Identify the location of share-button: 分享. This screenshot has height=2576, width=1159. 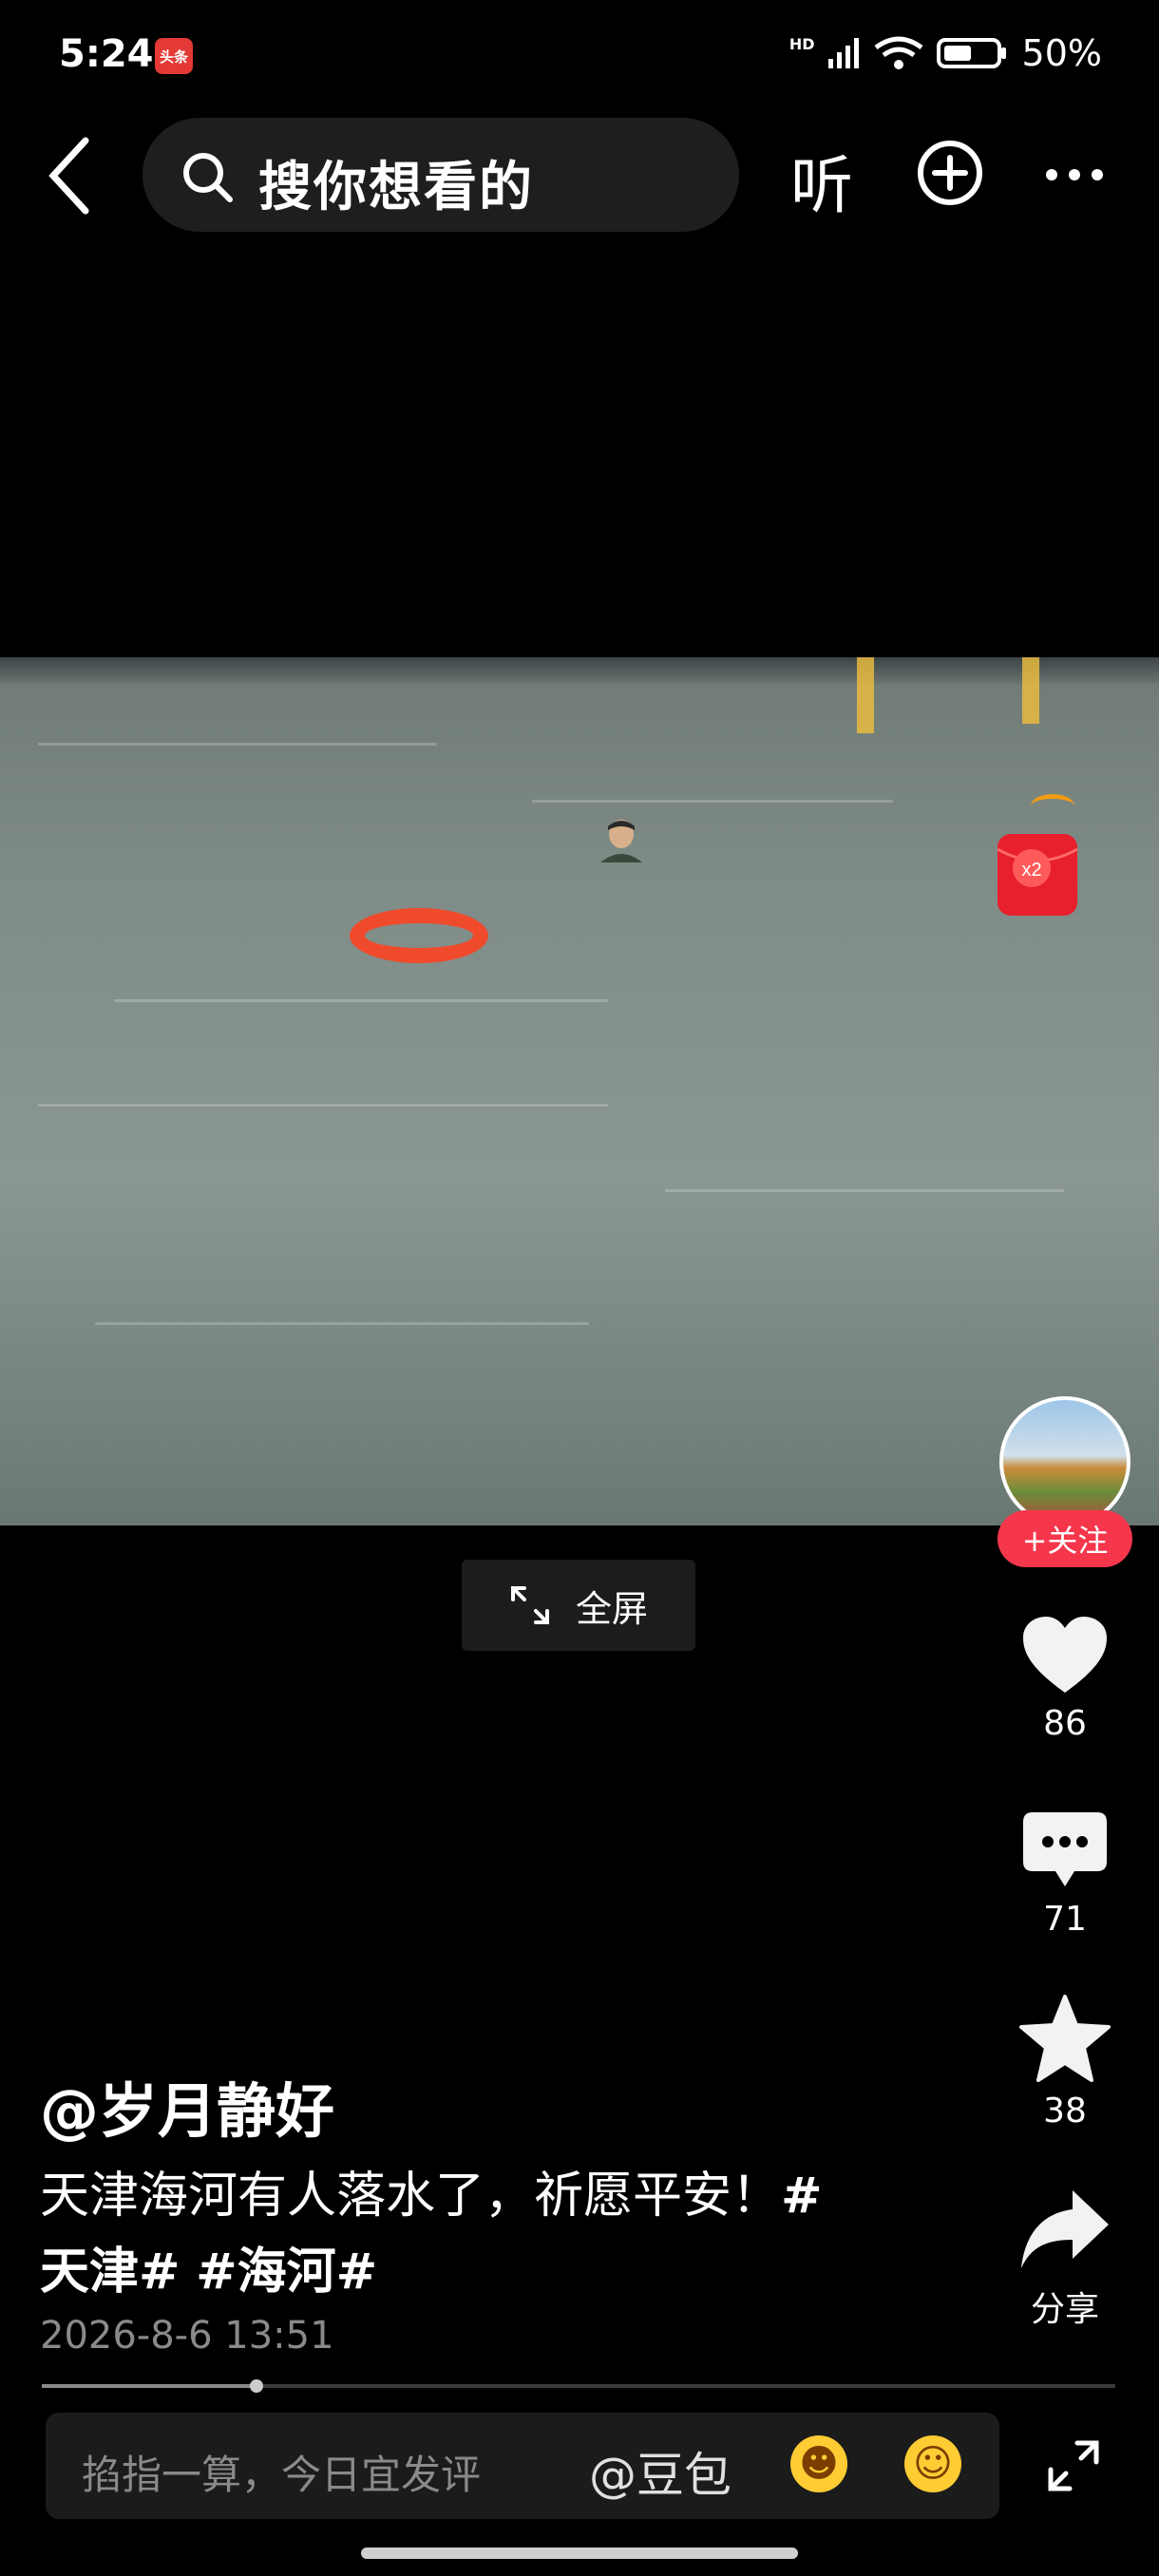
(1065, 2259).